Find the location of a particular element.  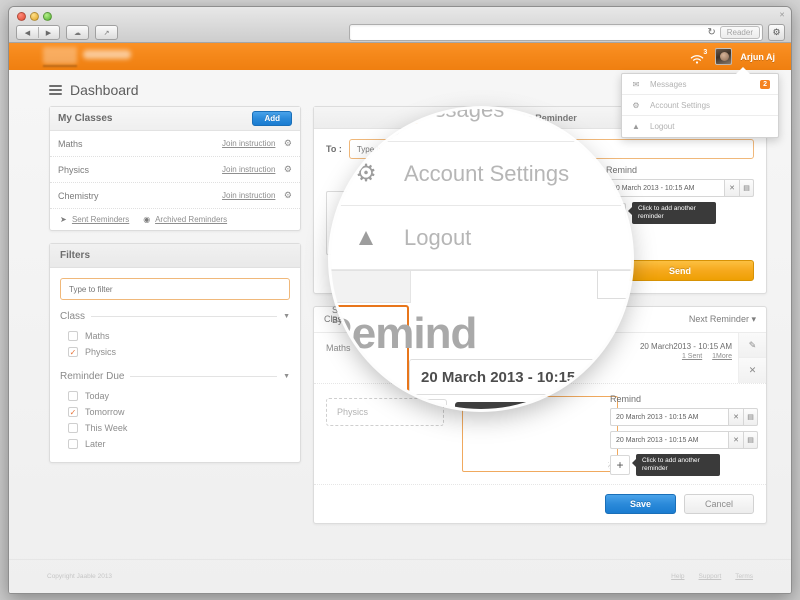

mag-plus-icon: + is located at coordinates (428, 404).